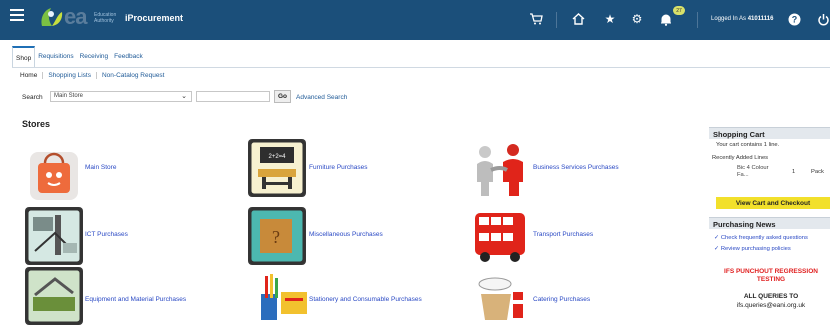 Image resolution: width=830 pixels, height=325 pixels. I want to click on search-input, so click(233, 96).